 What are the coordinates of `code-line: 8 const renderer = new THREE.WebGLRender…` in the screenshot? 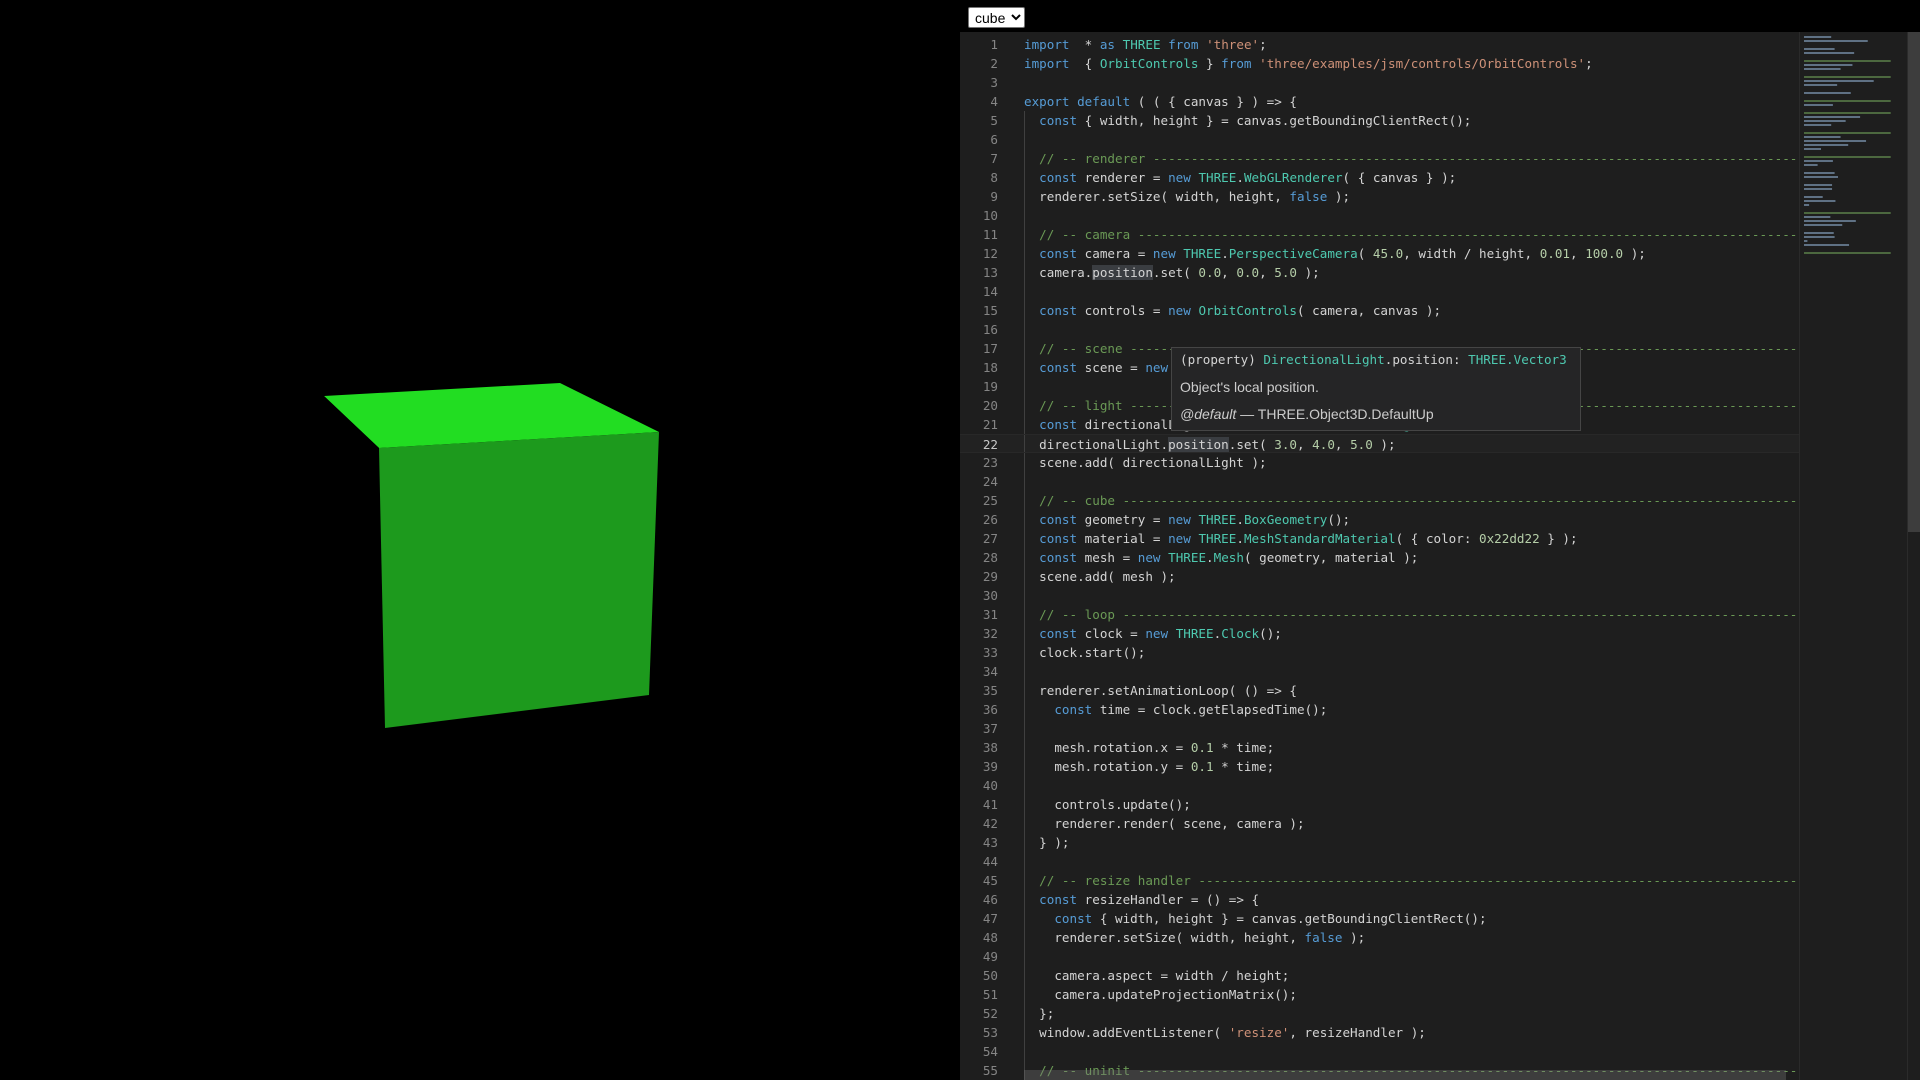 It's located at (1380, 177).